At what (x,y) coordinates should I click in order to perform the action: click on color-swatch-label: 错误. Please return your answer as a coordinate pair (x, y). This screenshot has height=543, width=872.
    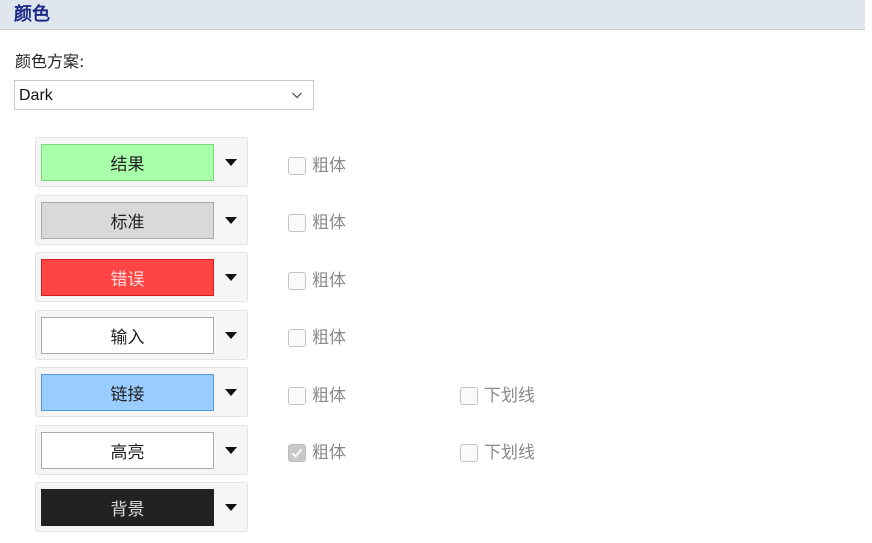
    Looking at the image, I should click on (127, 280).